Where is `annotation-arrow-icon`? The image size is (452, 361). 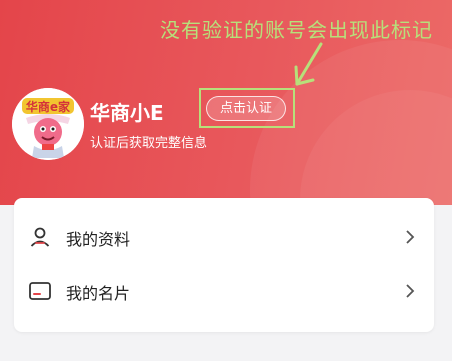
annotation-arrow-icon is located at coordinates (308, 64).